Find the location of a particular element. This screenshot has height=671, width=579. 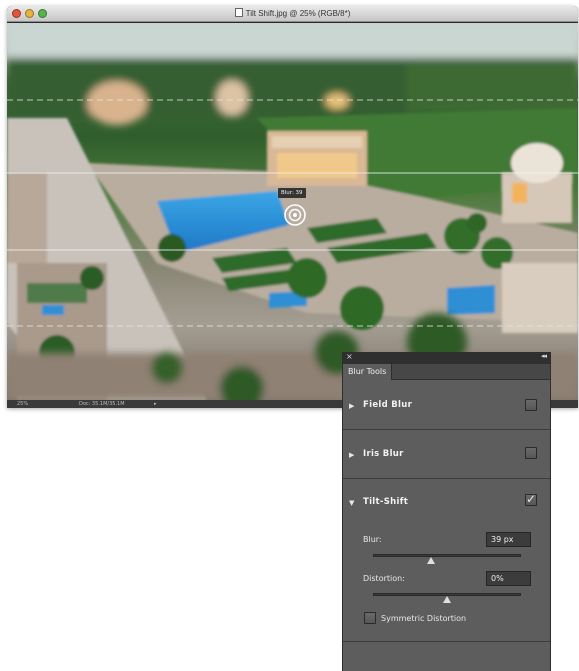

symmetric-distortion-label: Symmetric Distortion is located at coordinates (423, 618).